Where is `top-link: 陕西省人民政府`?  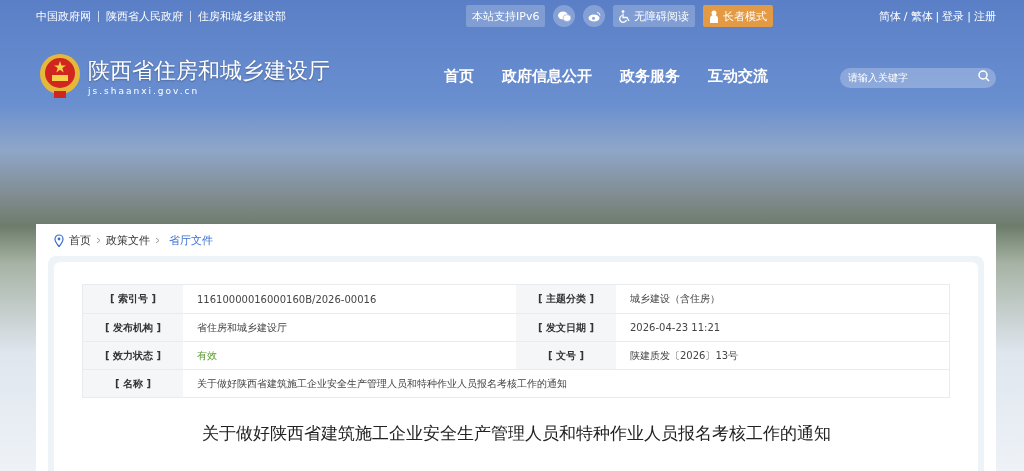 top-link: 陕西省人民政府 is located at coordinates (144, 16).